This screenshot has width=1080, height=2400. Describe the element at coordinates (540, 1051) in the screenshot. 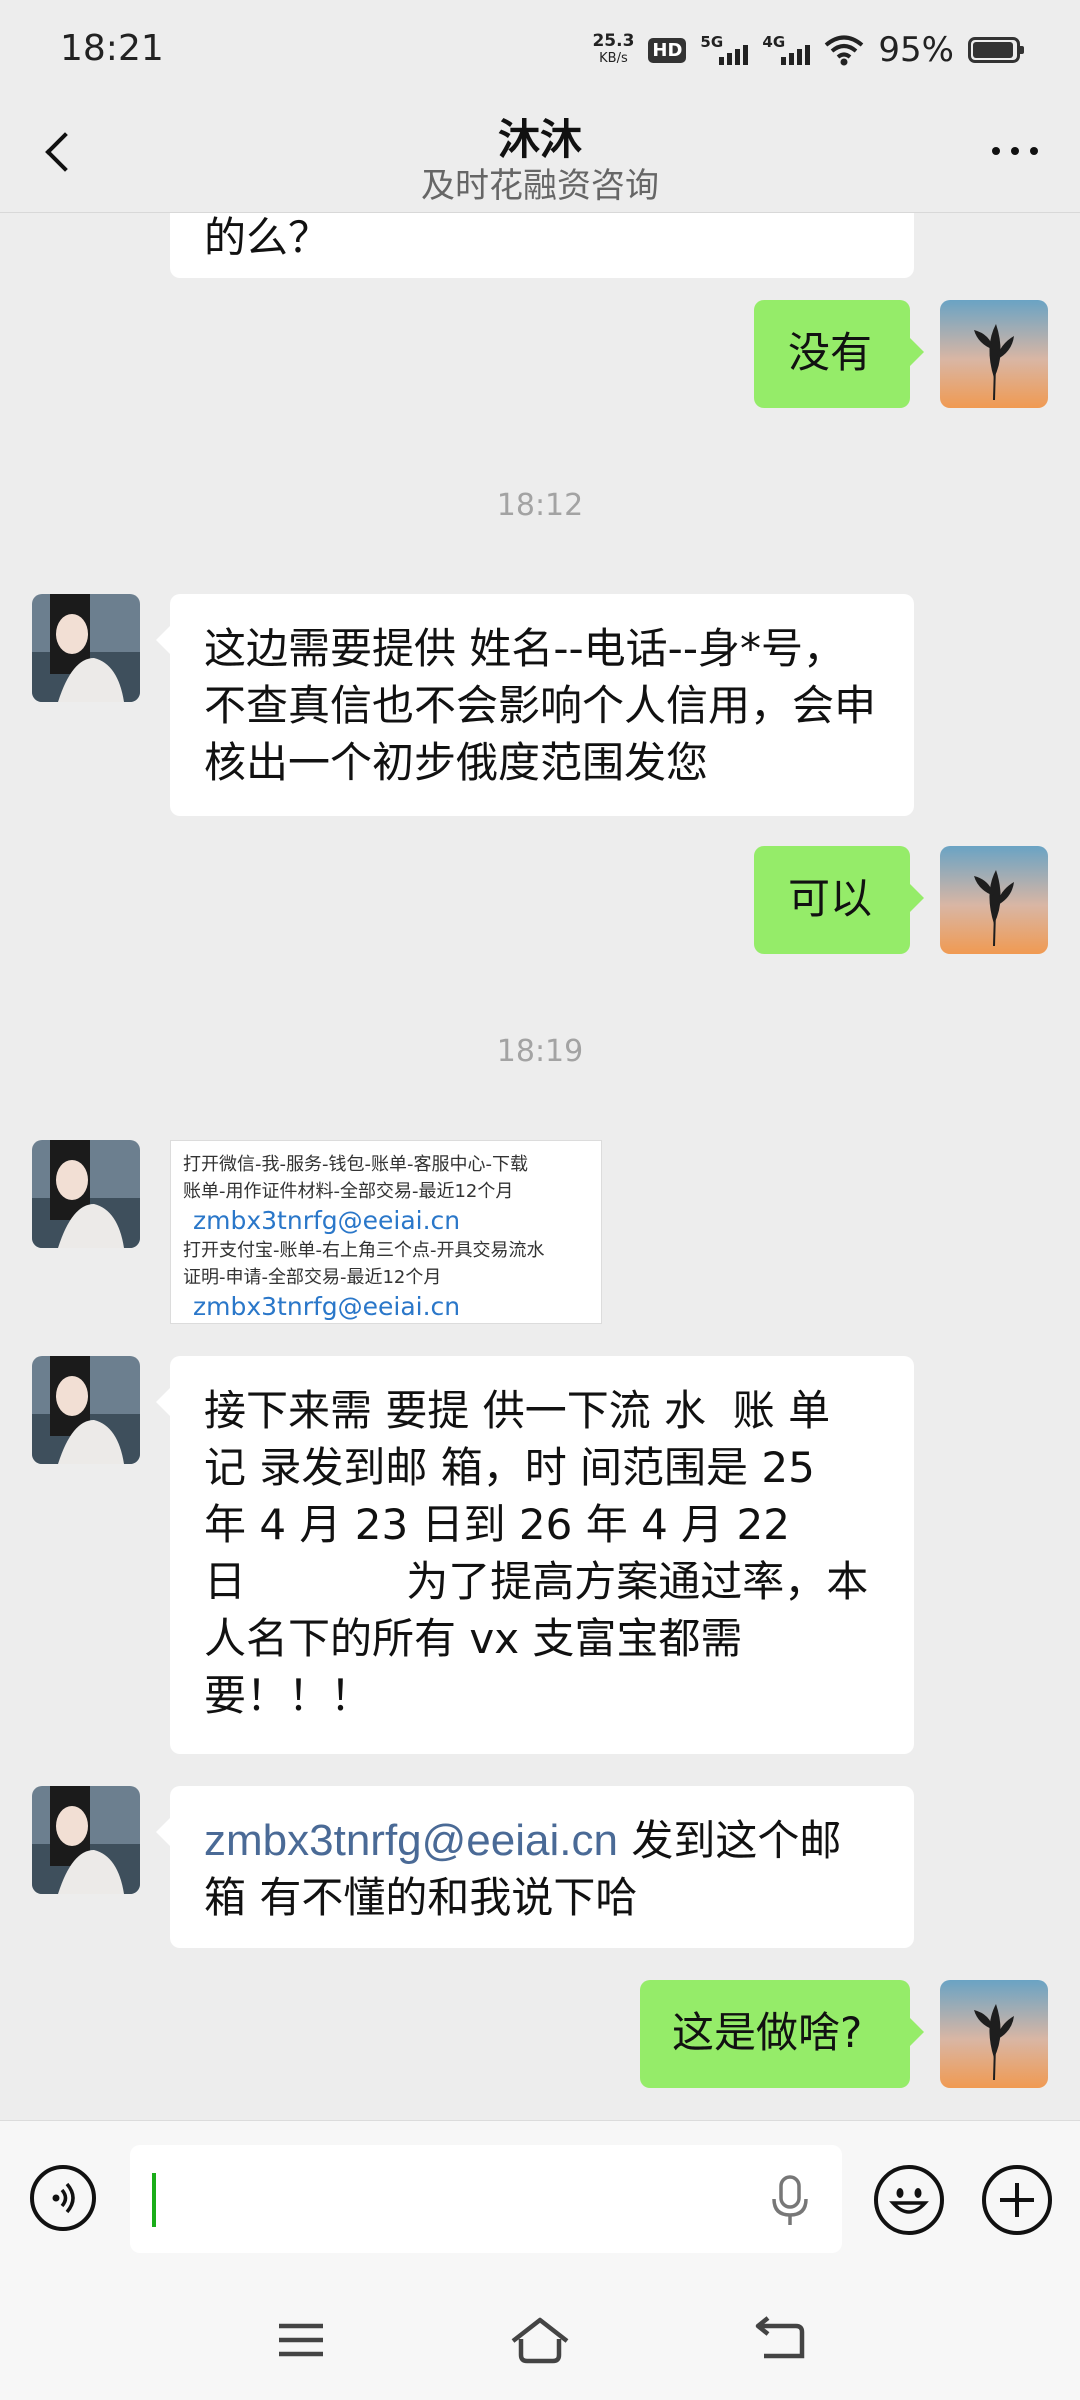

I see `timestamp: 18:19` at that location.